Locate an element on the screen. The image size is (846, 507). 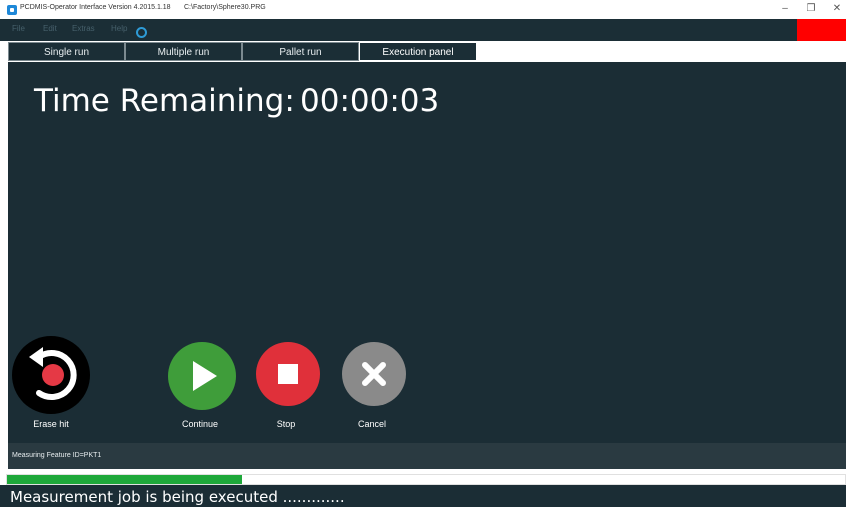
continue-button is located at coordinates (202, 376).